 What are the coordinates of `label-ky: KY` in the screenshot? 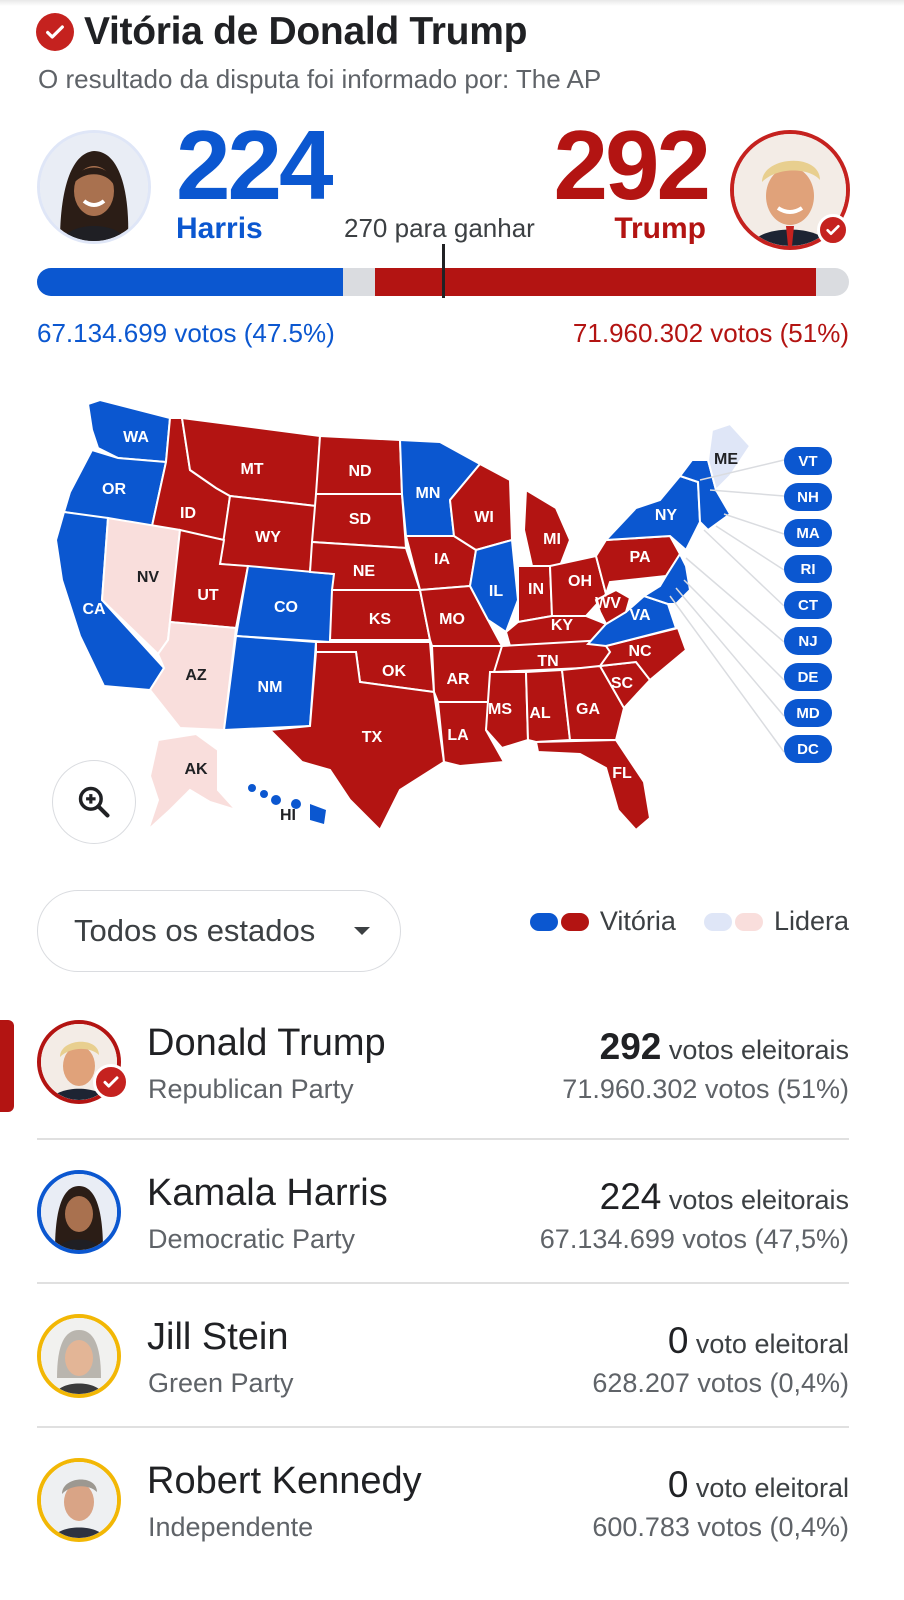 It's located at (562, 625).